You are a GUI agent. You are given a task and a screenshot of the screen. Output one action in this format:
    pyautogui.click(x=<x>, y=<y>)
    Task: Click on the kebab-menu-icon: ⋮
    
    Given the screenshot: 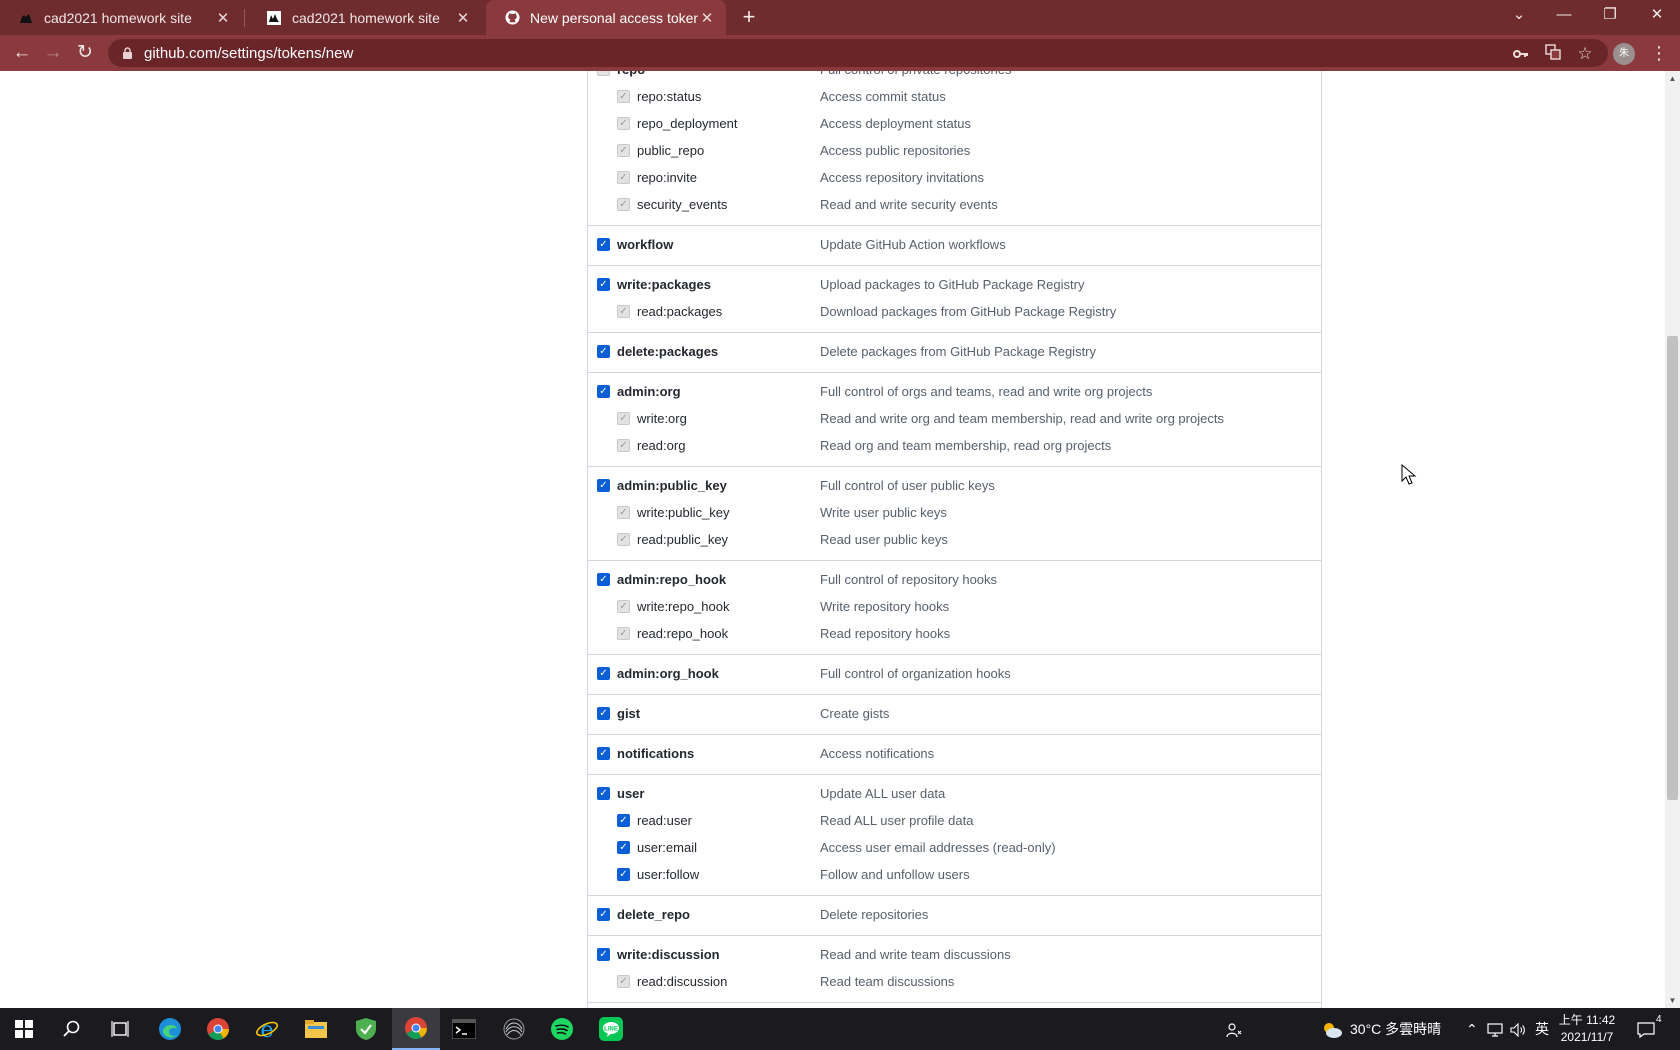 What is the action you would take?
    pyautogui.click(x=1659, y=53)
    